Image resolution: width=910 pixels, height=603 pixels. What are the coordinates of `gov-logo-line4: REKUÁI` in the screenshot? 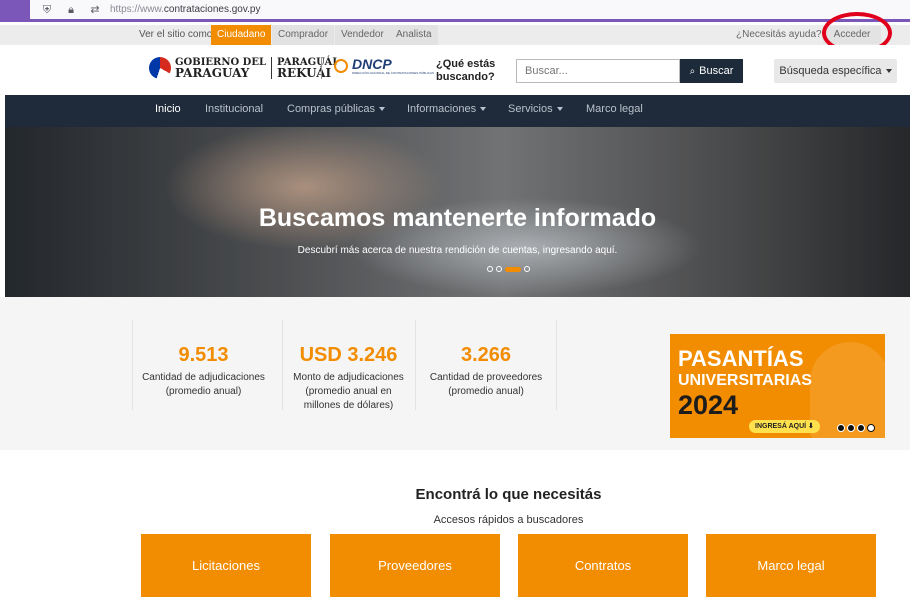 It's located at (304, 73).